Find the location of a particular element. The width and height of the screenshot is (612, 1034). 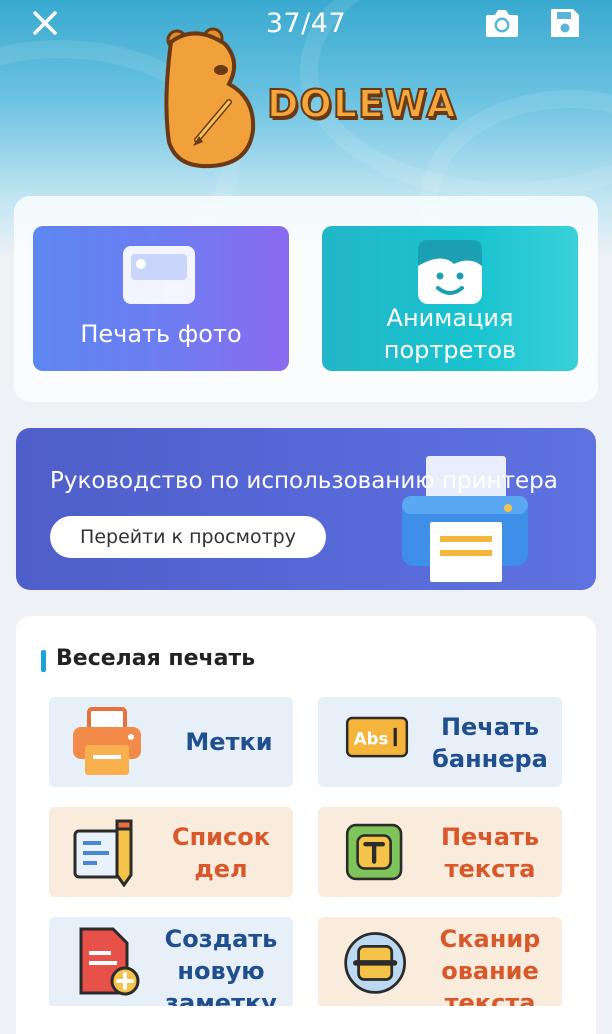

banner-print-label-1: Печать is located at coordinates (490, 727).